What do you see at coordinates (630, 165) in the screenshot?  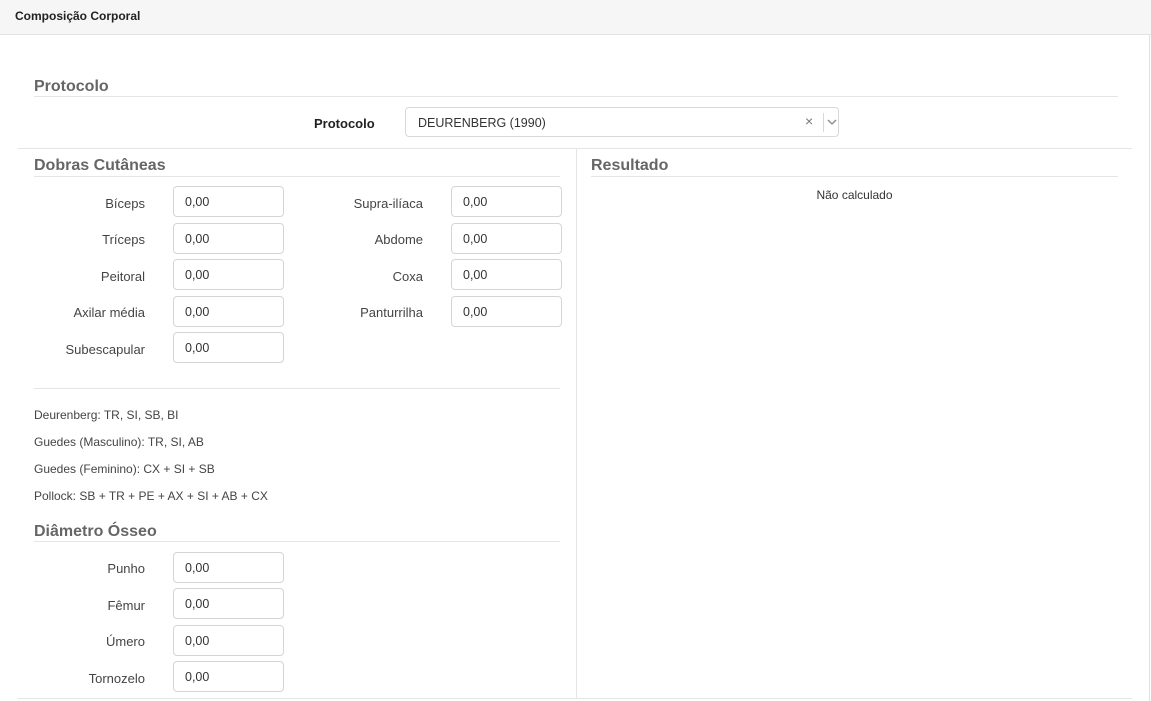 I see `resultado-section-title: Resultado` at bounding box center [630, 165].